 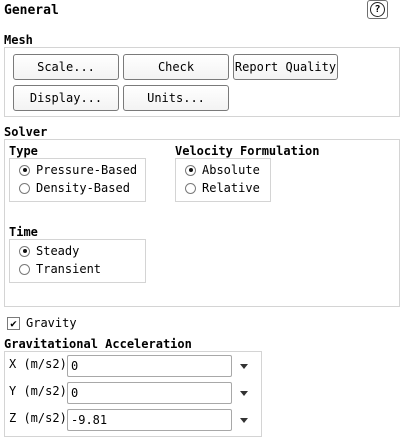 What do you see at coordinates (26, 132) in the screenshot?
I see `solver-label: Solver` at bounding box center [26, 132].